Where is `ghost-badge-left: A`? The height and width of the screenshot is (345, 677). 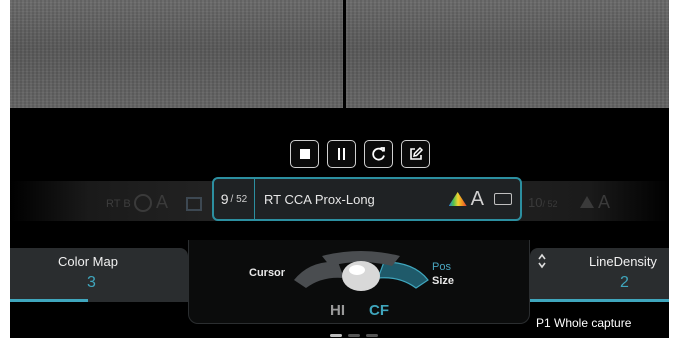
ghost-badge-left: A is located at coordinates (162, 202).